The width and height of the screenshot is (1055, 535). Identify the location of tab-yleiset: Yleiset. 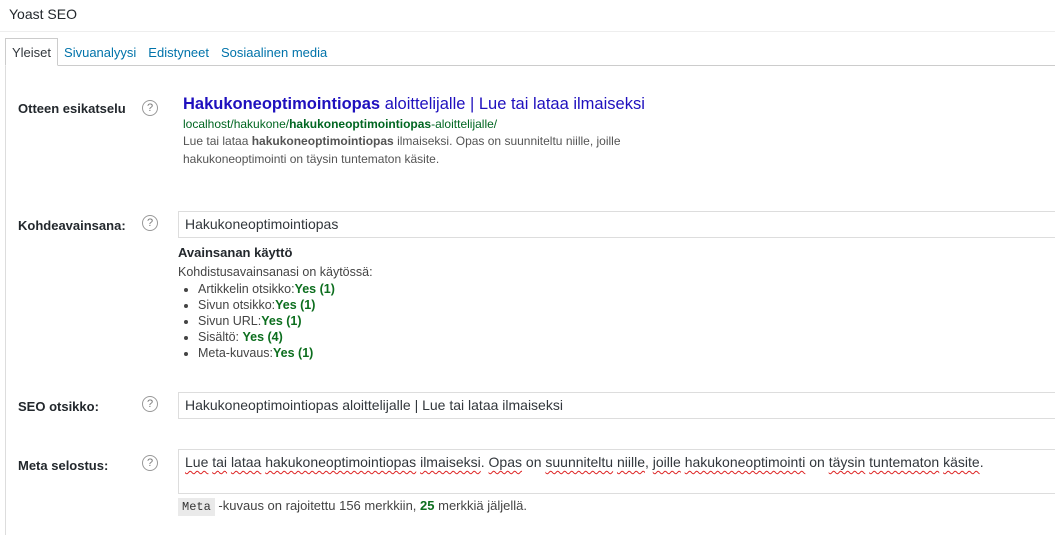
(32, 52).